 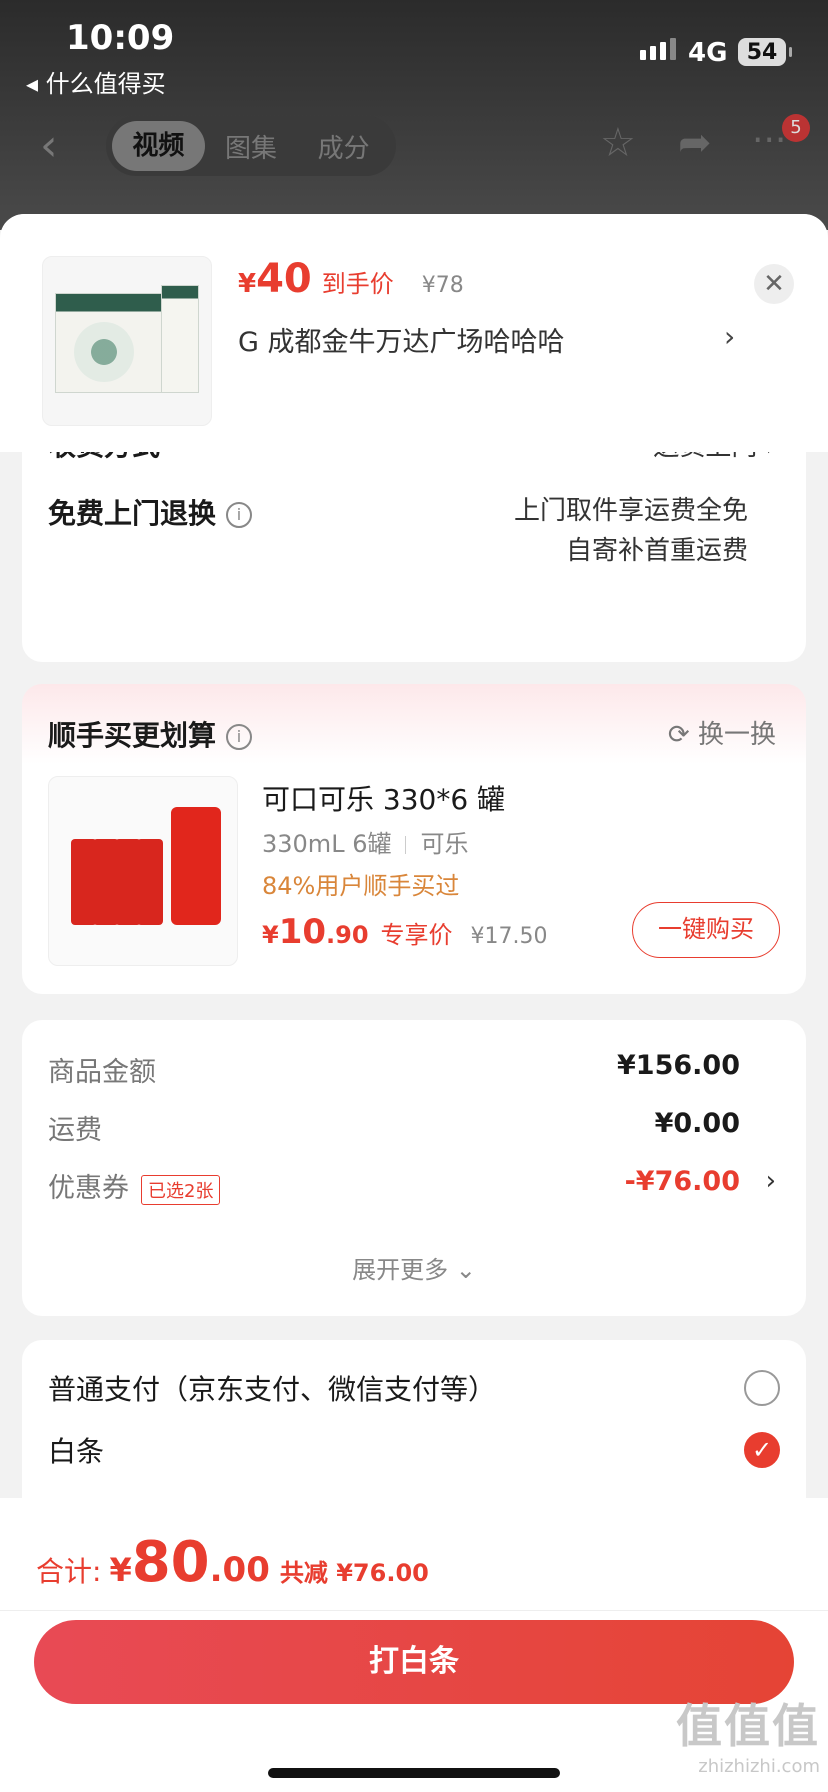 I want to click on close-button: ✕, so click(x=774, y=284).